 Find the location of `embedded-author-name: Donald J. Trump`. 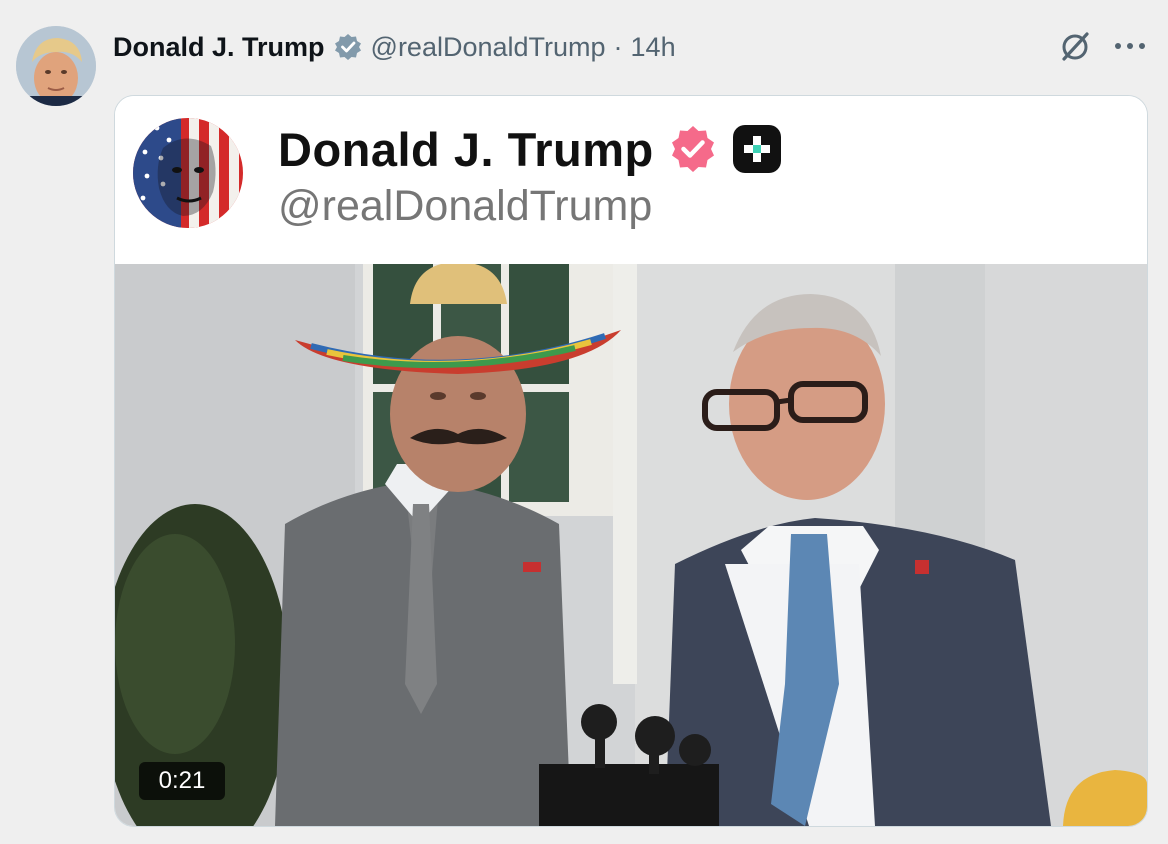

embedded-author-name: Donald J. Trump is located at coordinates (466, 149).